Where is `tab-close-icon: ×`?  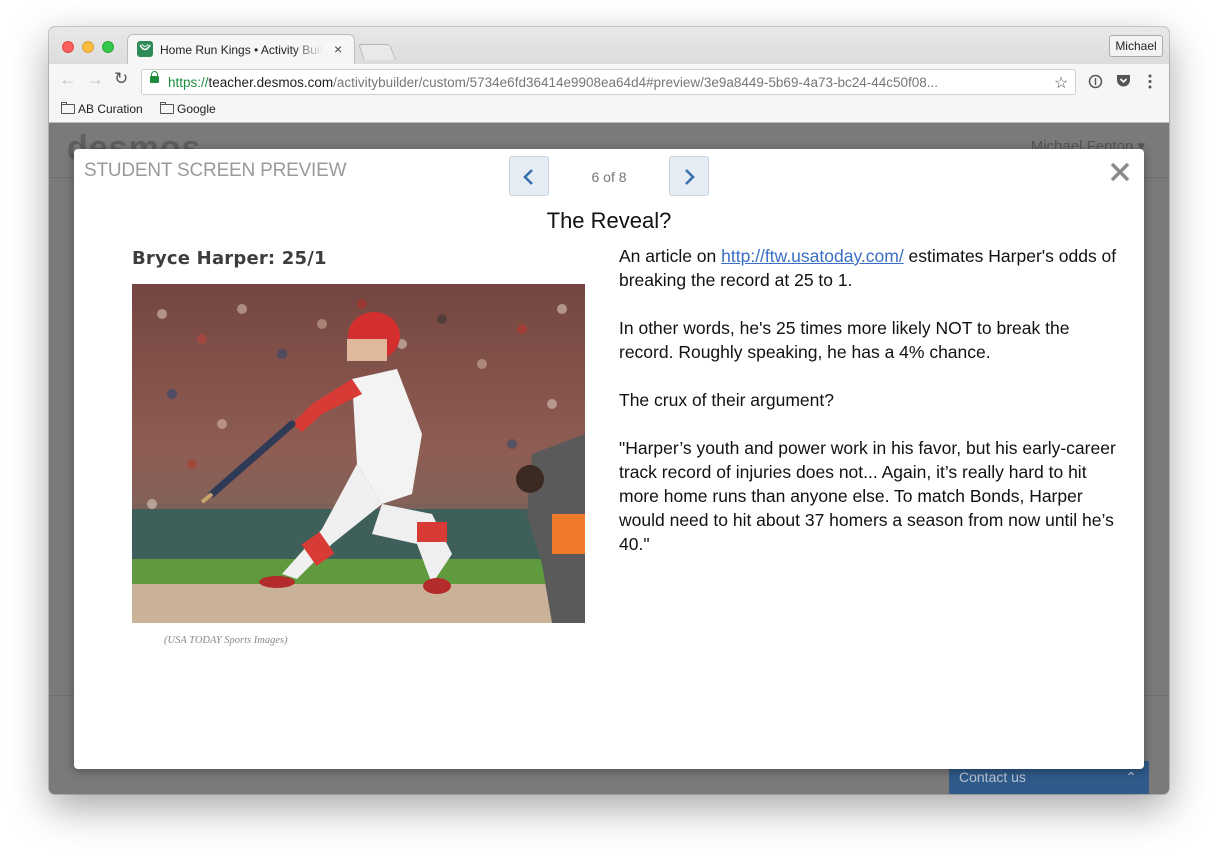 tab-close-icon: × is located at coordinates (338, 49).